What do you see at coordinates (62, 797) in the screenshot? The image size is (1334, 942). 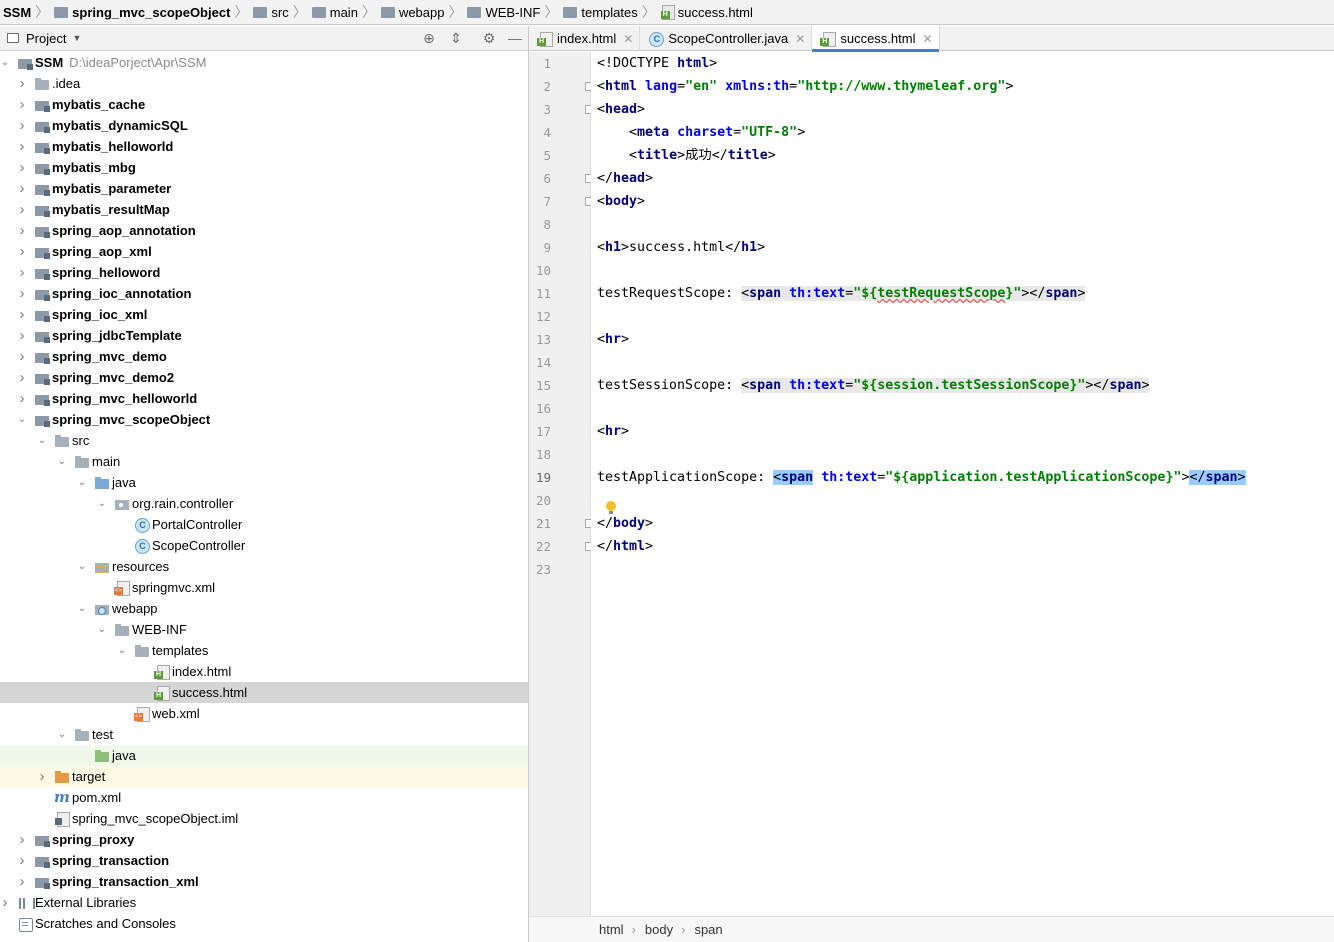 I see `maven-icon` at bounding box center [62, 797].